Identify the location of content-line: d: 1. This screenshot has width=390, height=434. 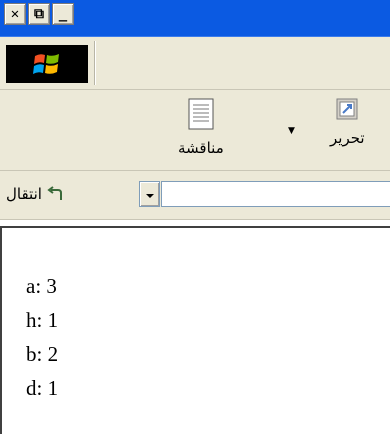
(42, 388).